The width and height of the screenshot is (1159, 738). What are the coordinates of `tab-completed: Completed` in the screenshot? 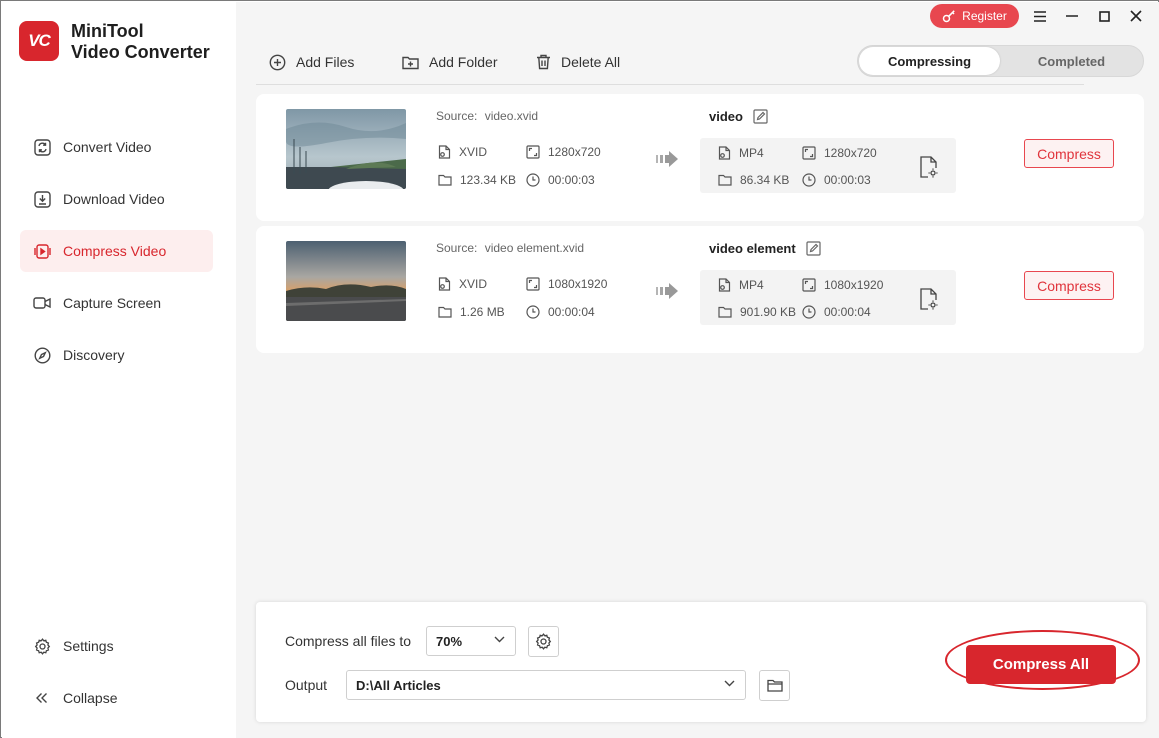 It's located at (1071, 61).